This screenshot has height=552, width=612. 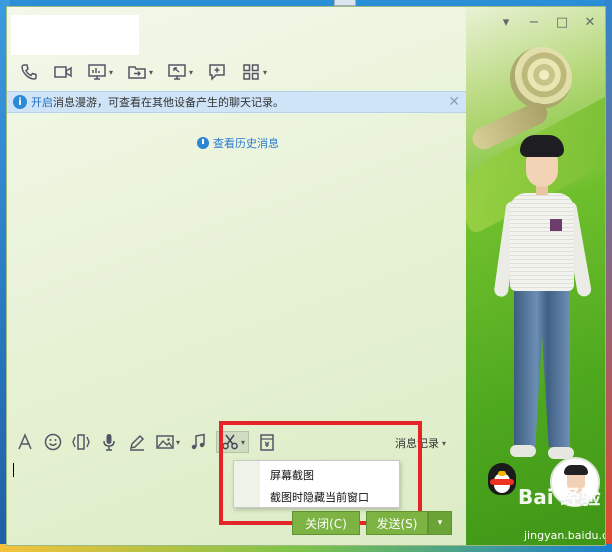 I want to click on baidu-watermark-url: jingyan.baidu.com, so click(x=564, y=535).